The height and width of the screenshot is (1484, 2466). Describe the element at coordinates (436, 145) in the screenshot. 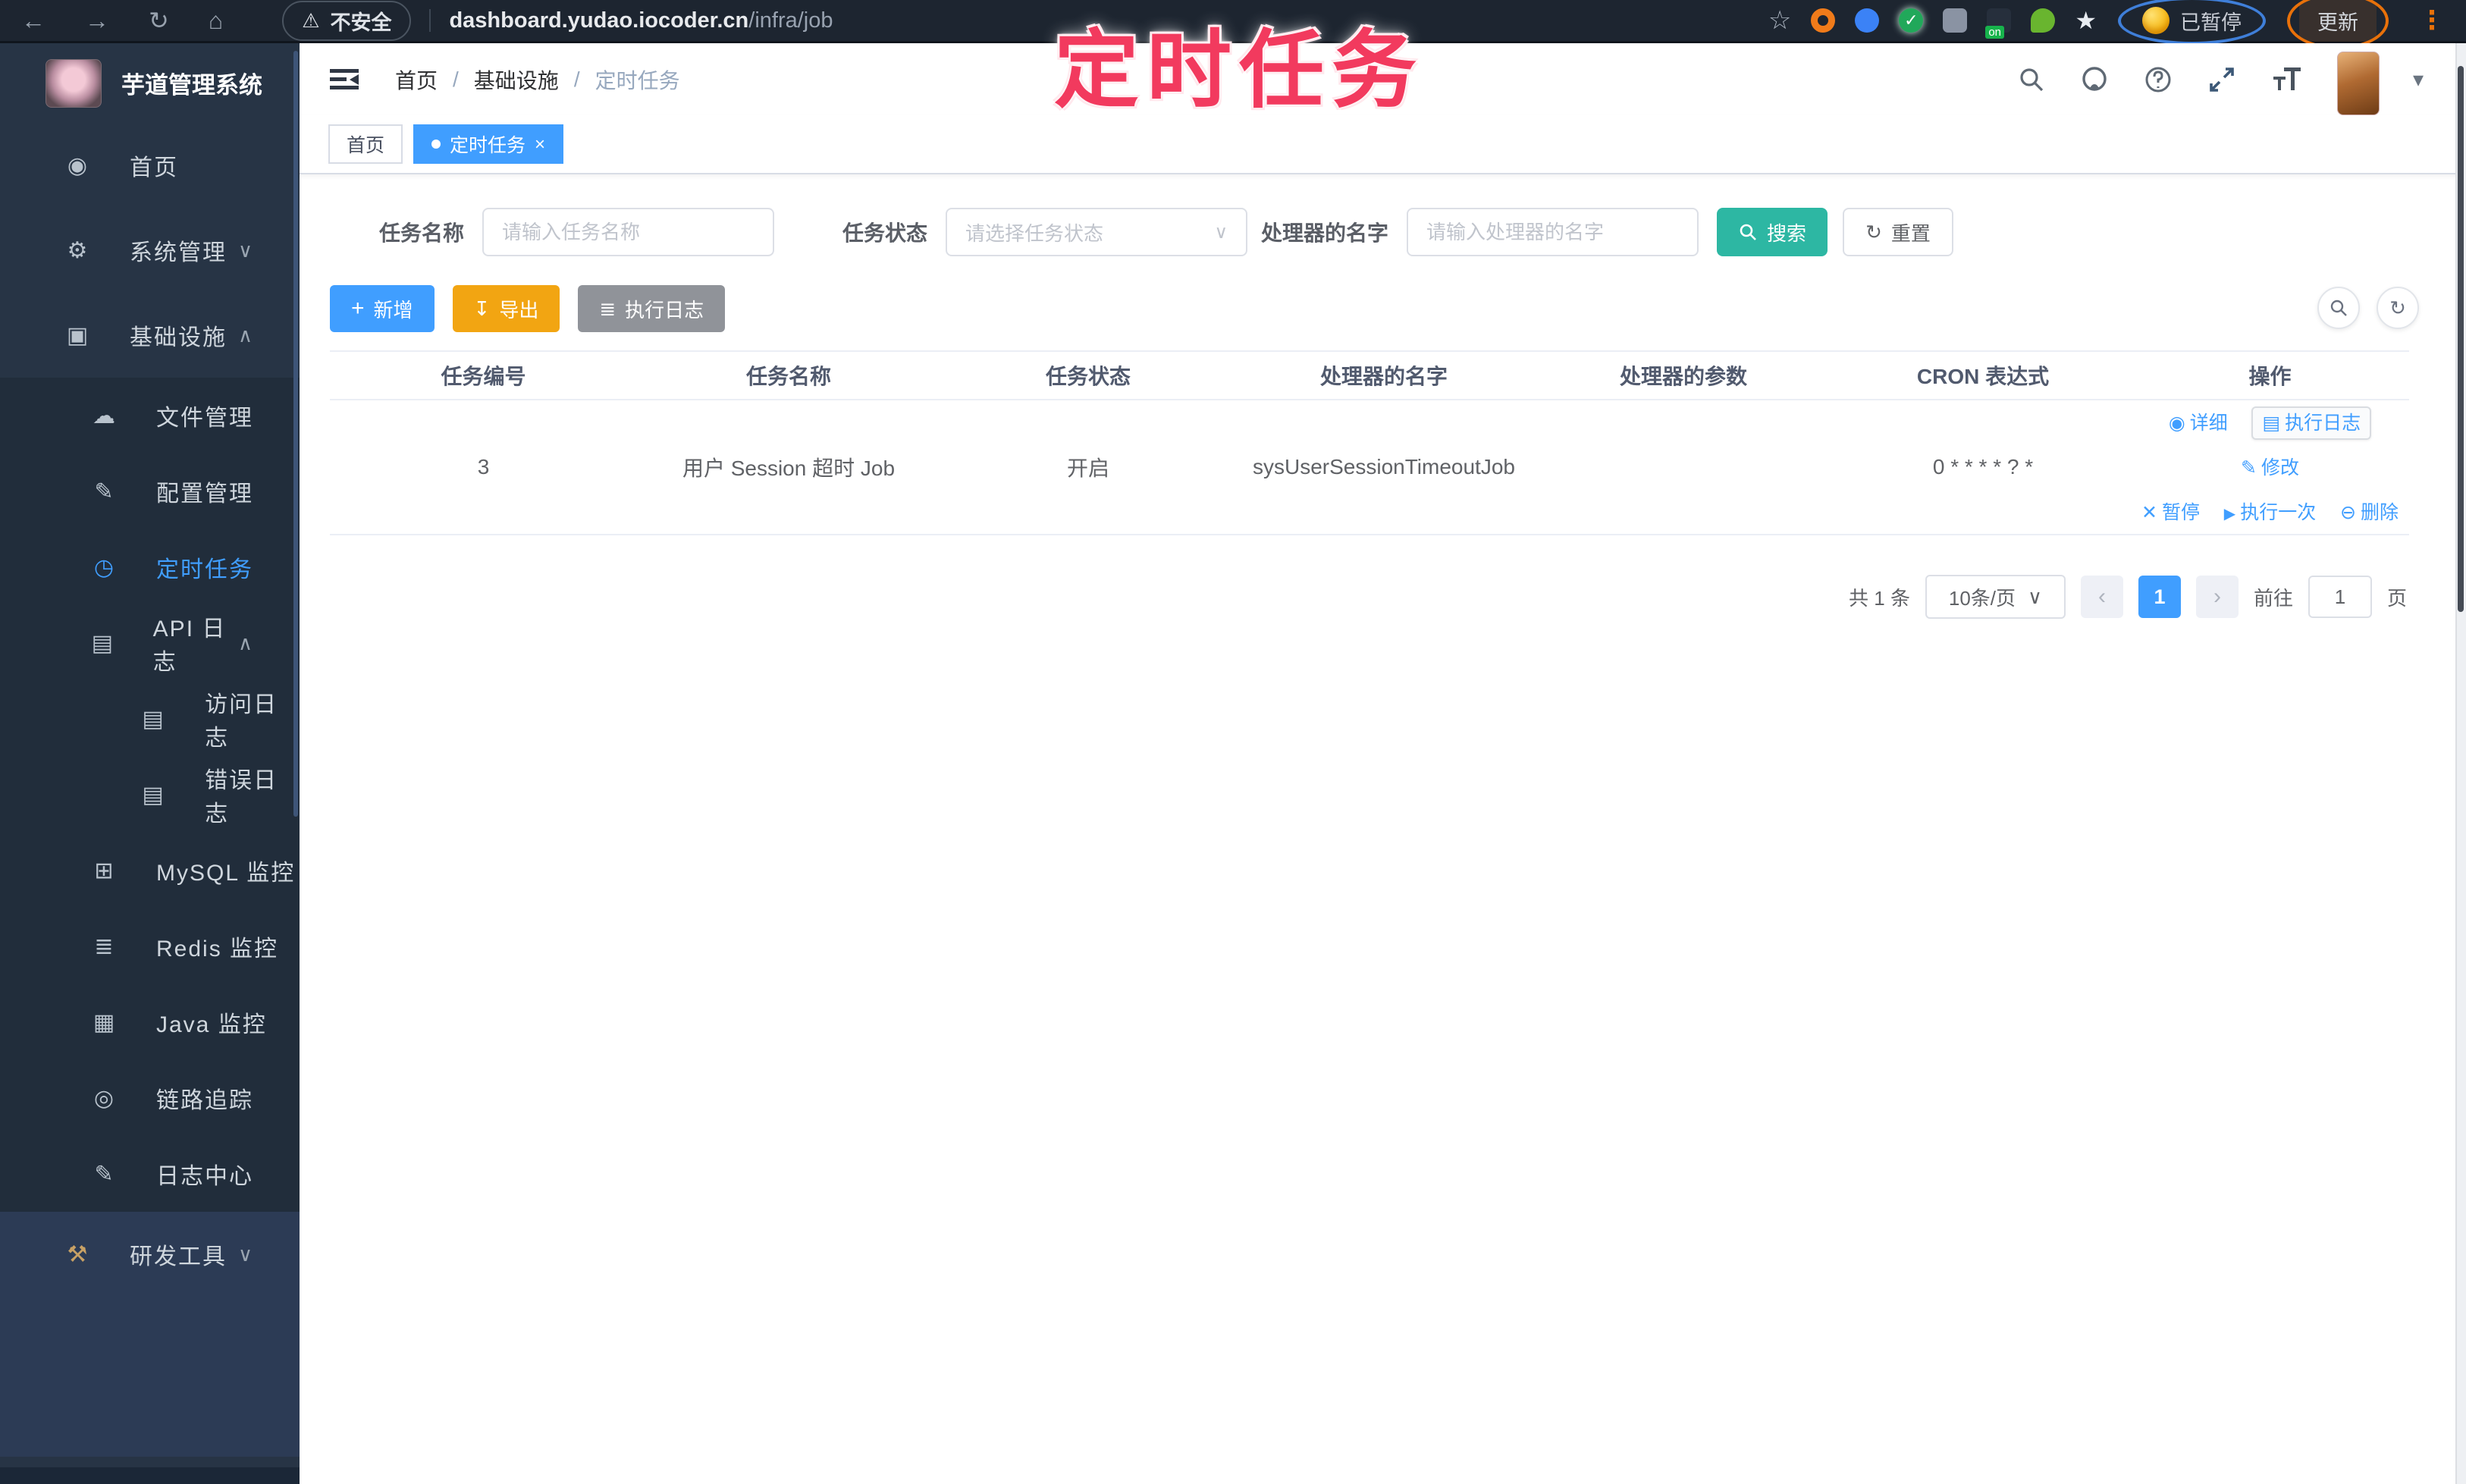

I see `active-tab-dot` at that location.